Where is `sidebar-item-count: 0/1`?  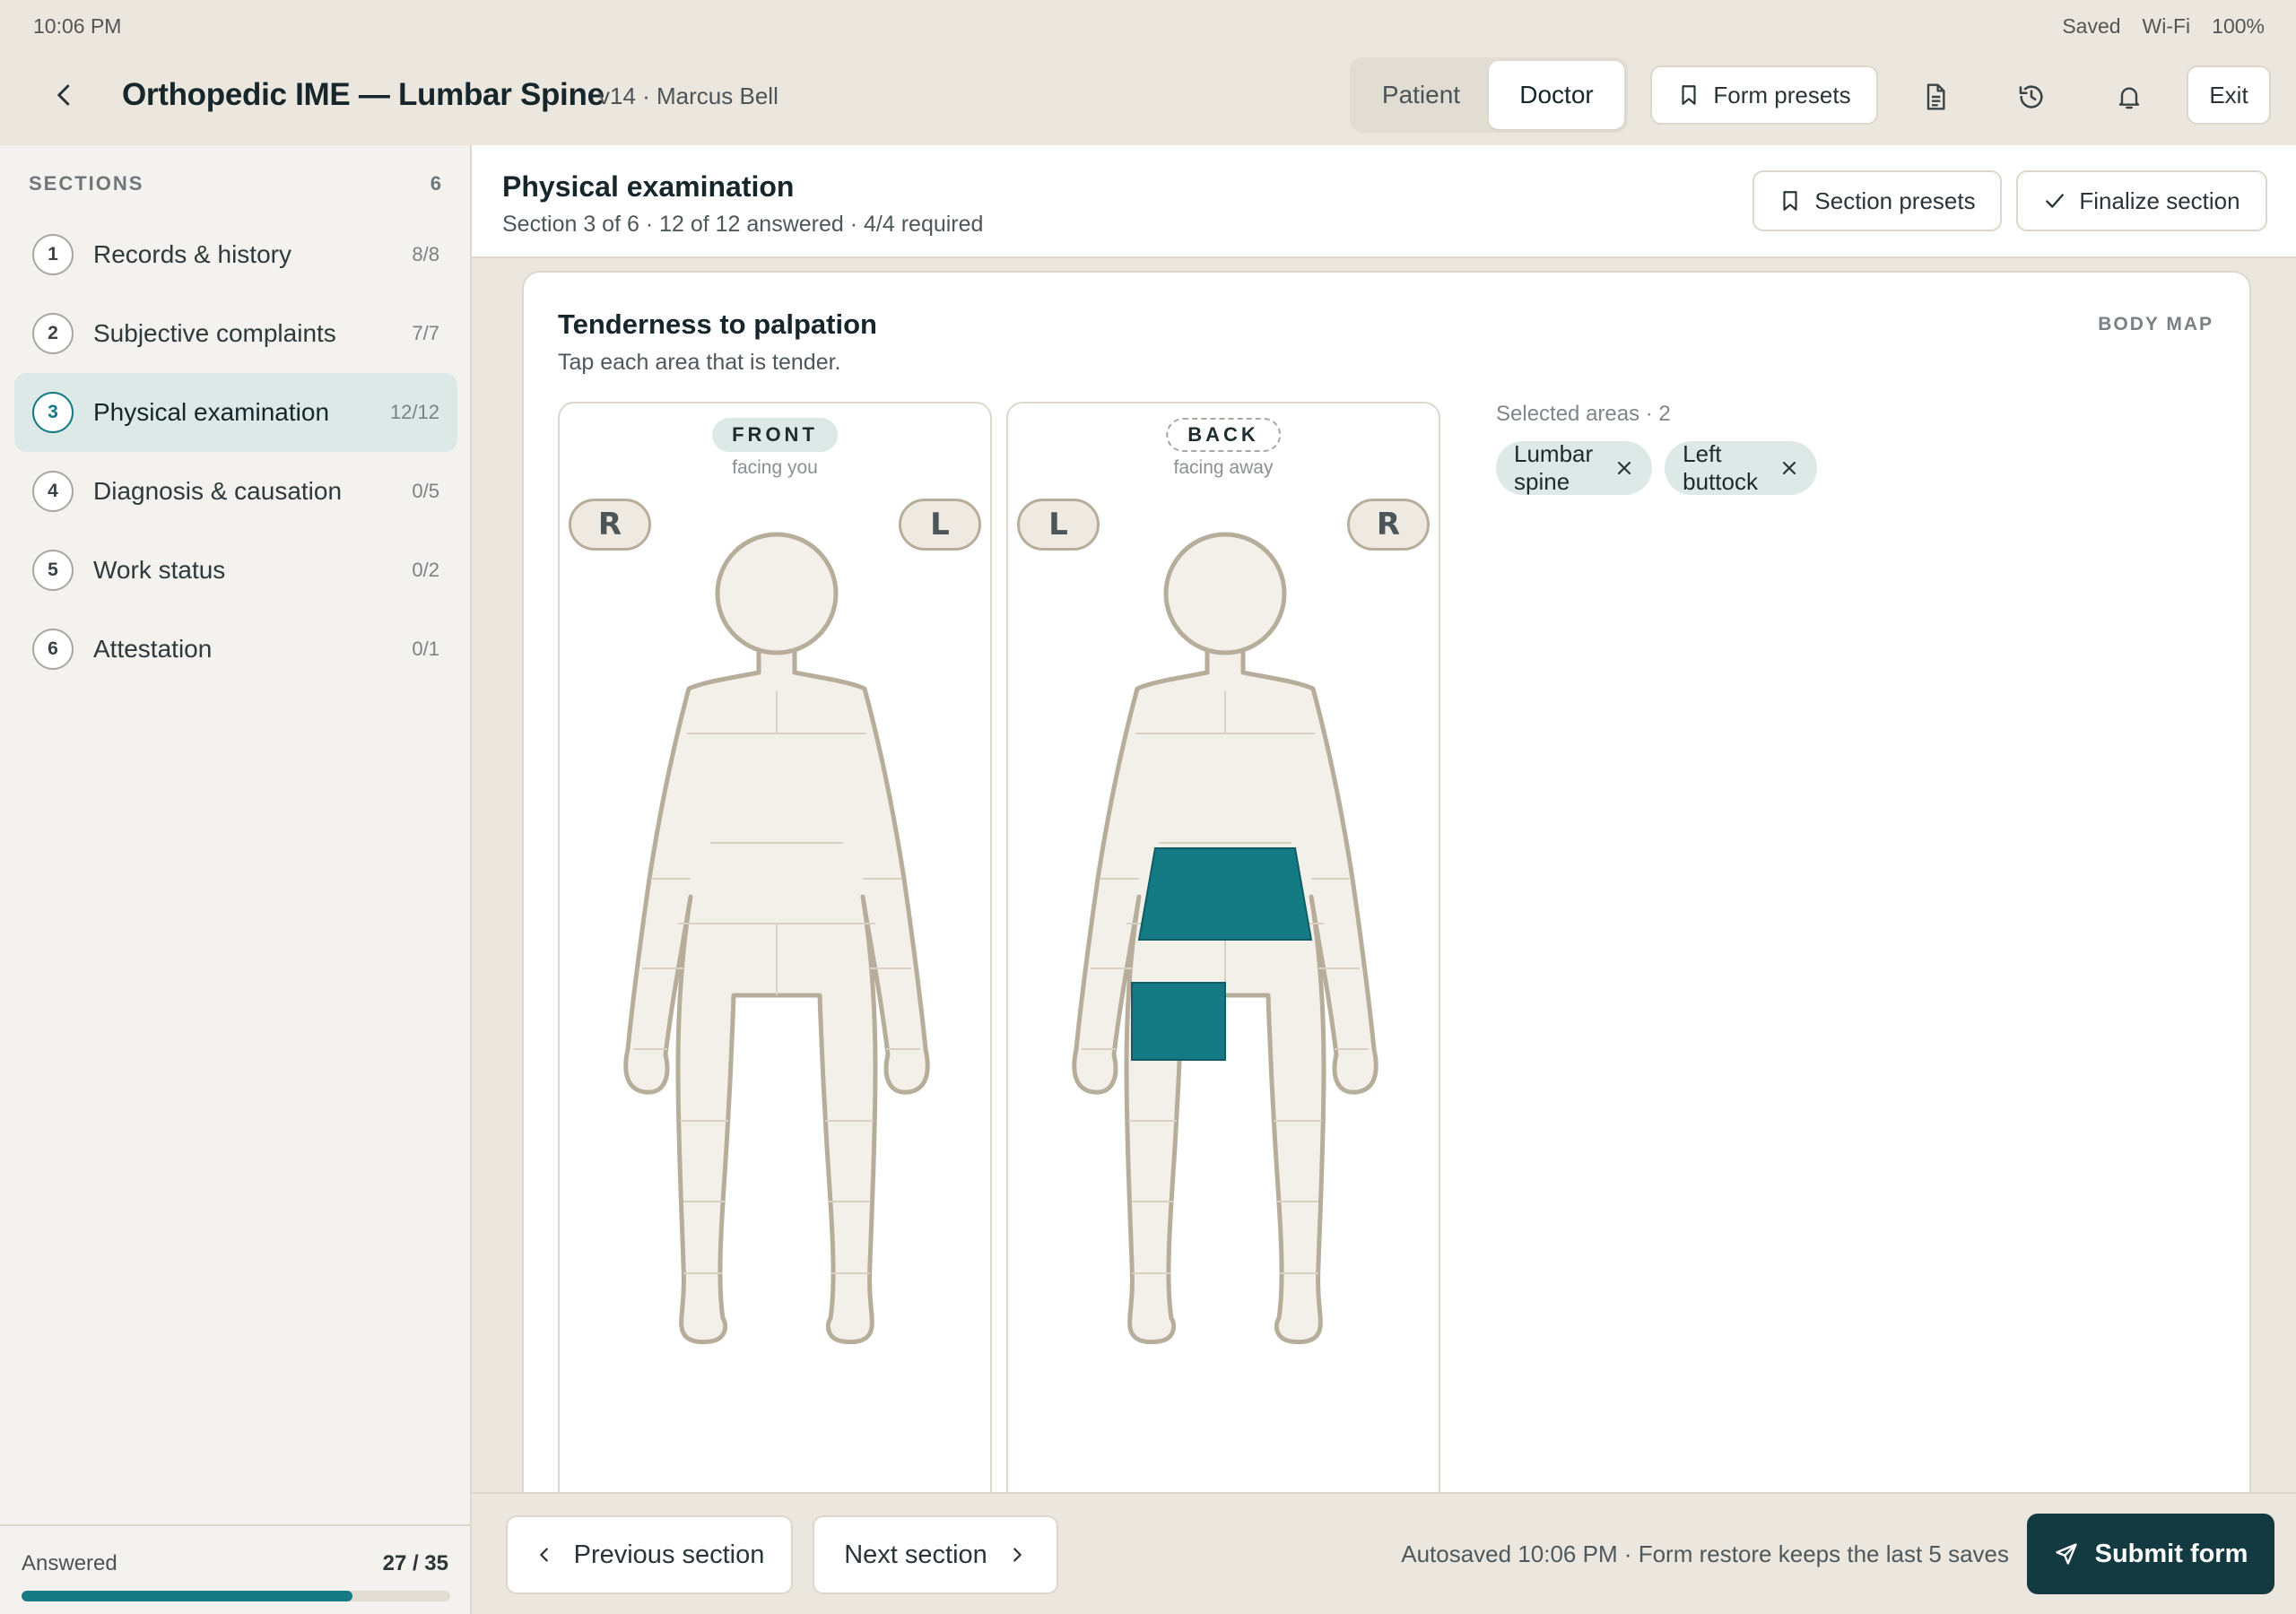
sidebar-item-count: 0/1 is located at coordinates (425, 649).